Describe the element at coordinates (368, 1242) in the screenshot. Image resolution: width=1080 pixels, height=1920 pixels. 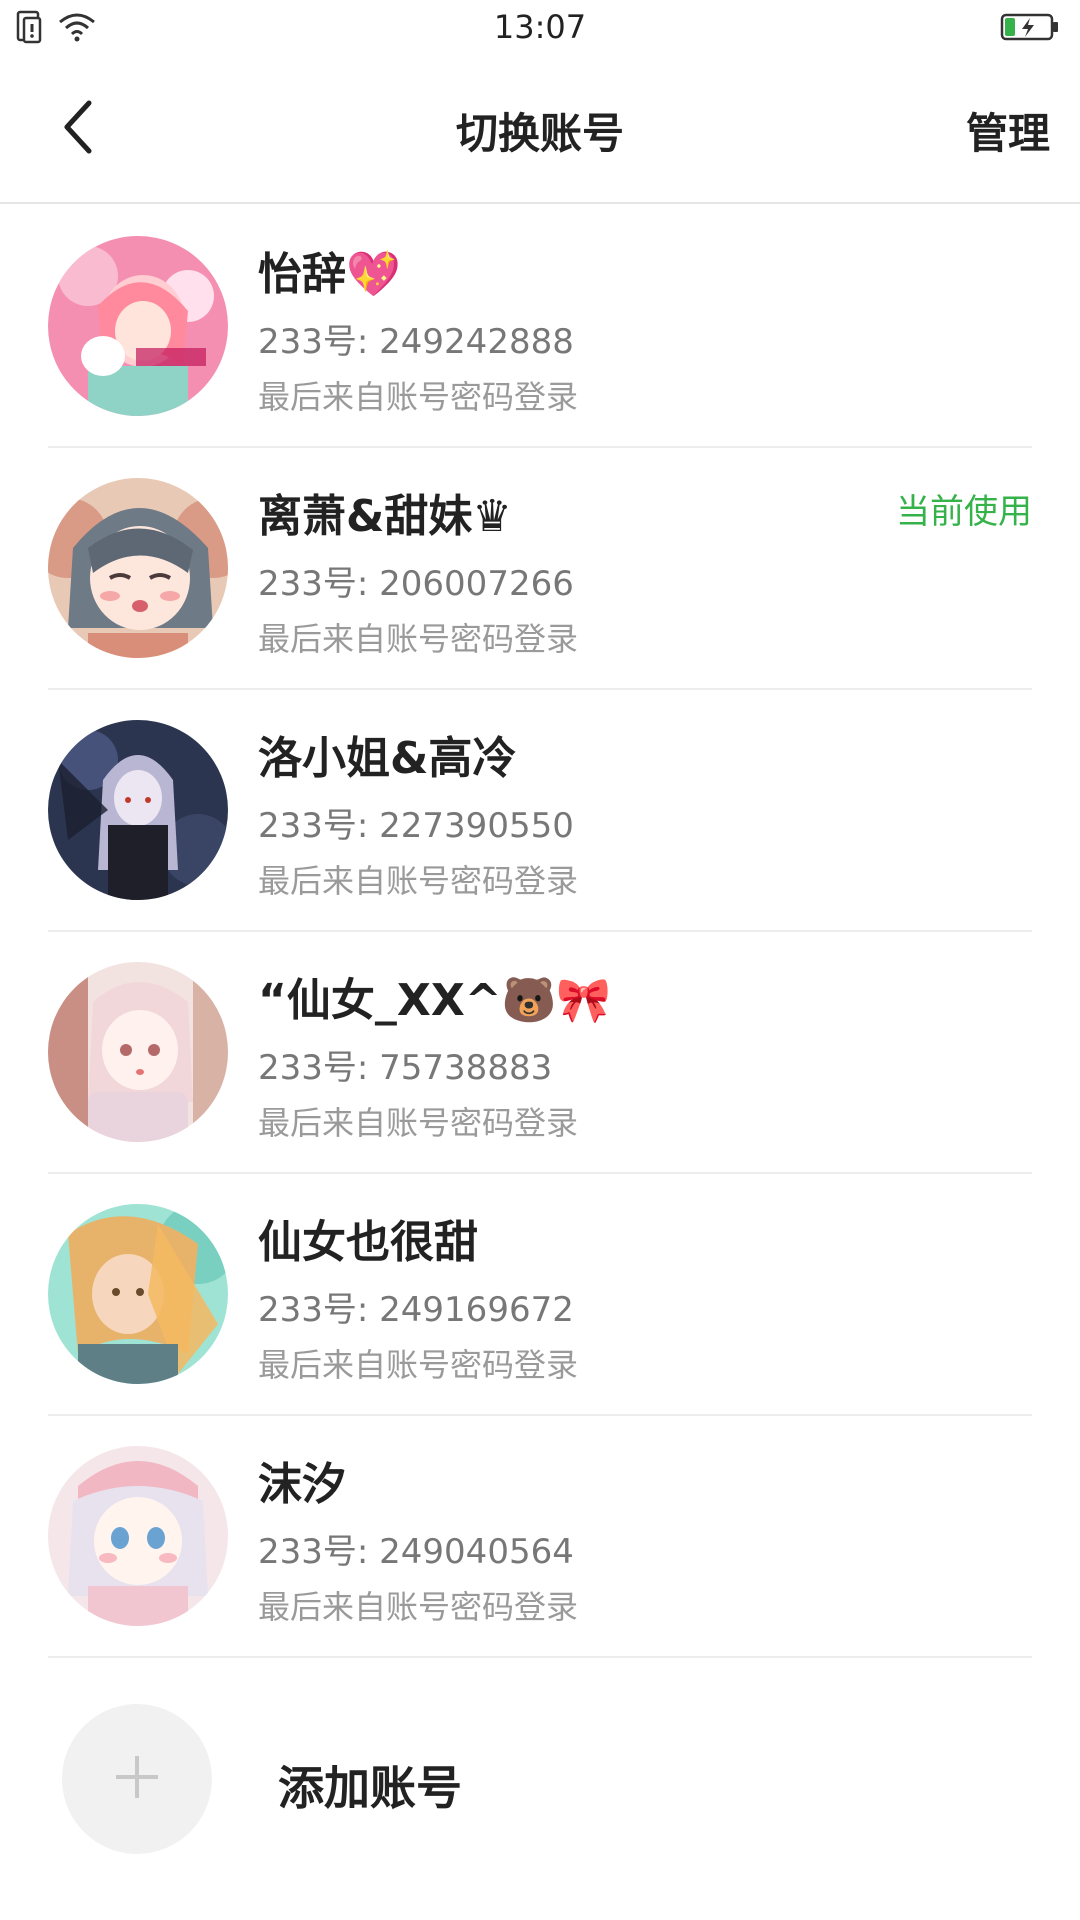
I see `account-name: 仙女也很甜` at that location.